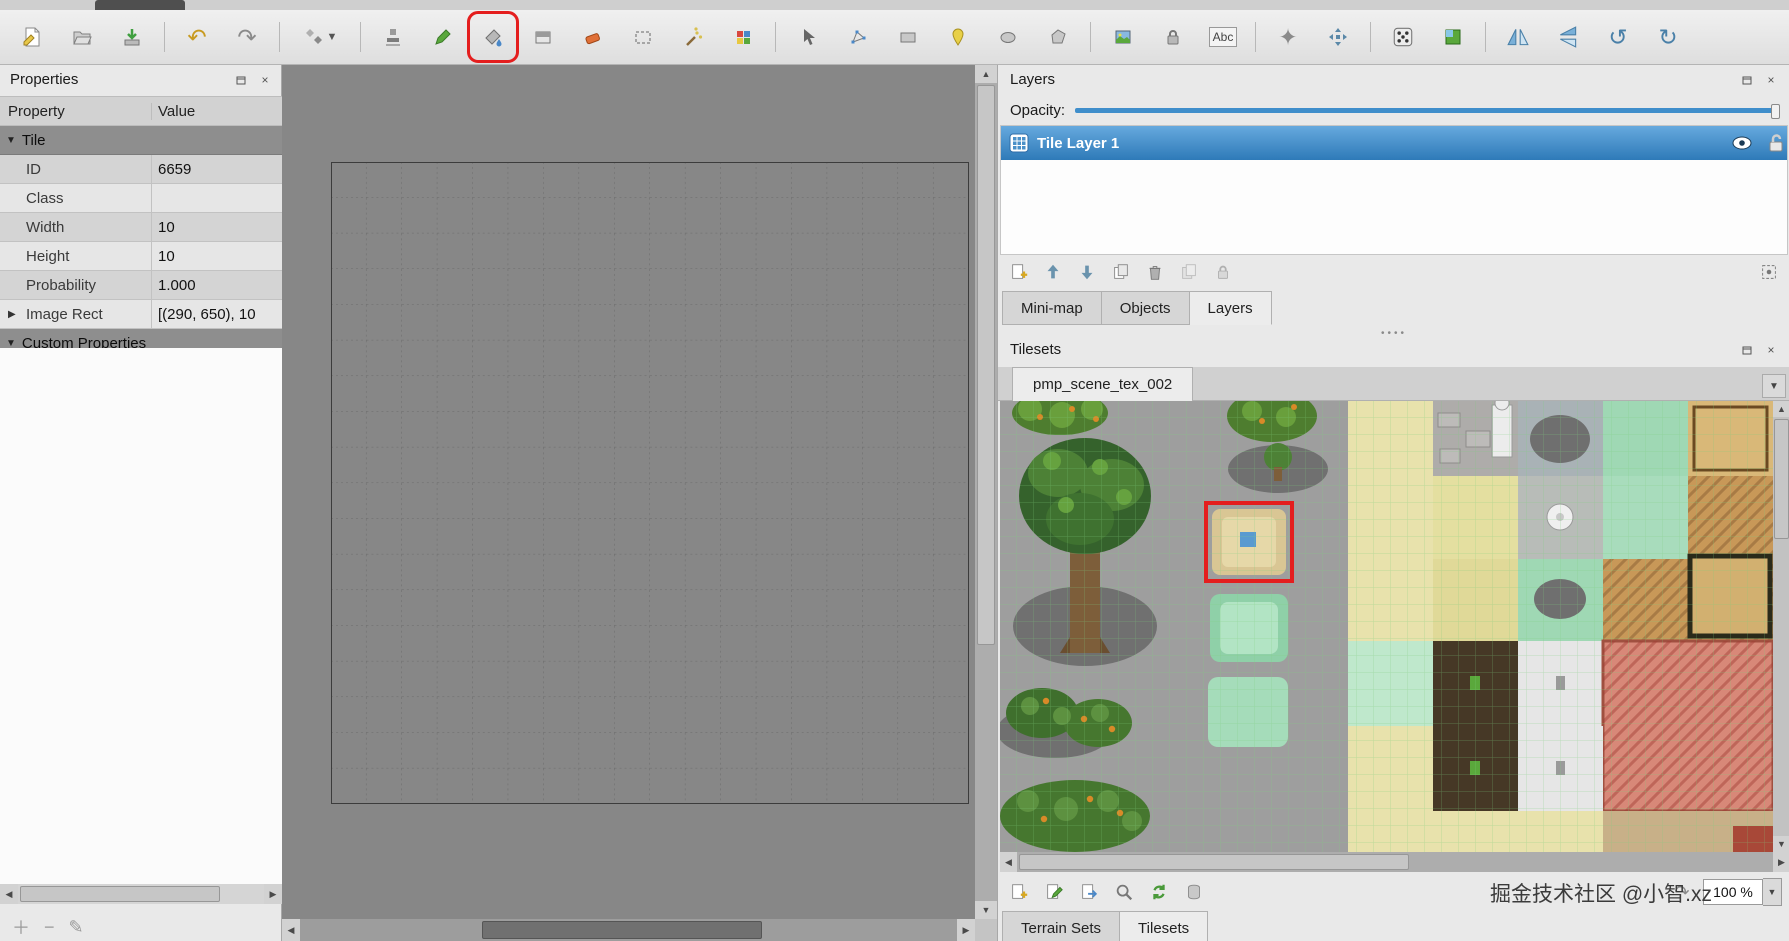 The image size is (1789, 941). I want to click on remove-property-button: −, so click(49, 927).